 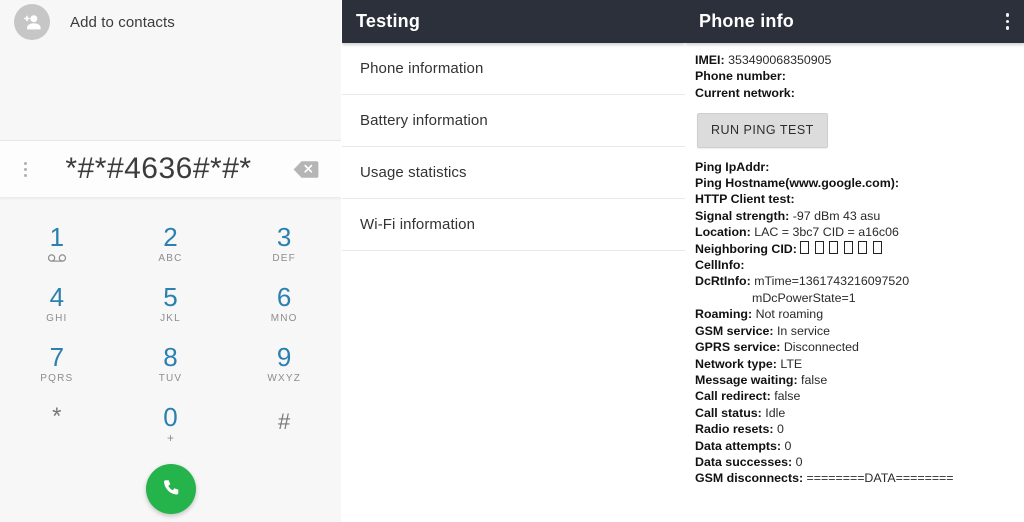 I want to click on dialpad-key-9: 9 WXYZ, so click(x=284, y=364).